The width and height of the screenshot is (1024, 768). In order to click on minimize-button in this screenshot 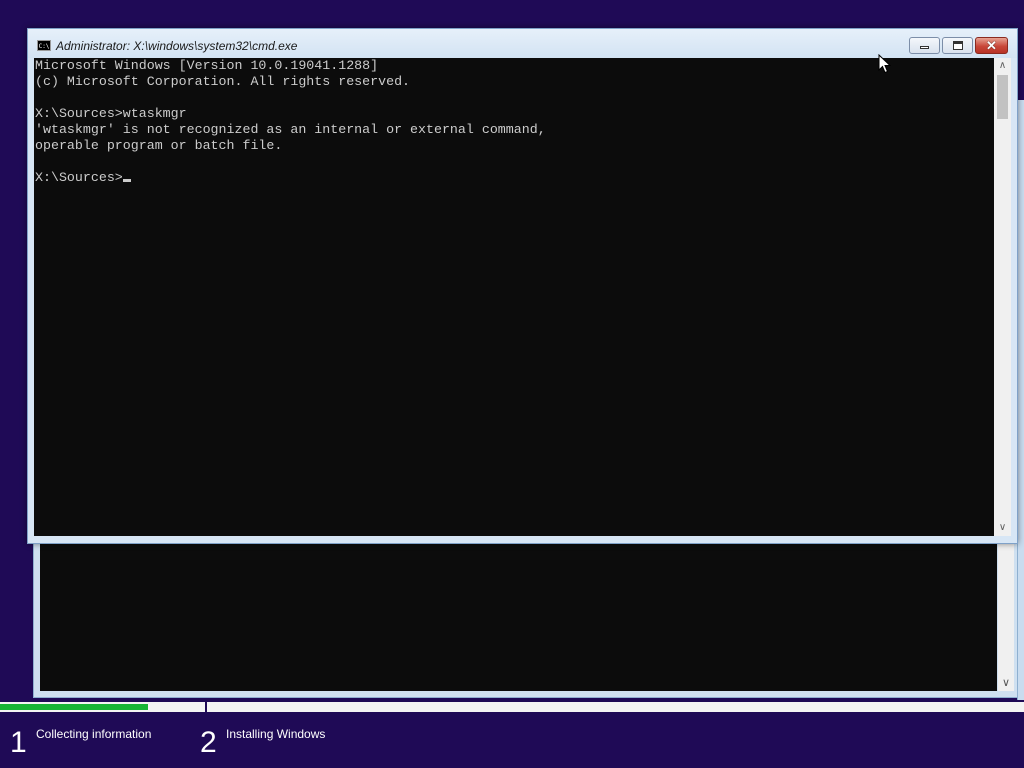, I will do `click(924, 45)`.